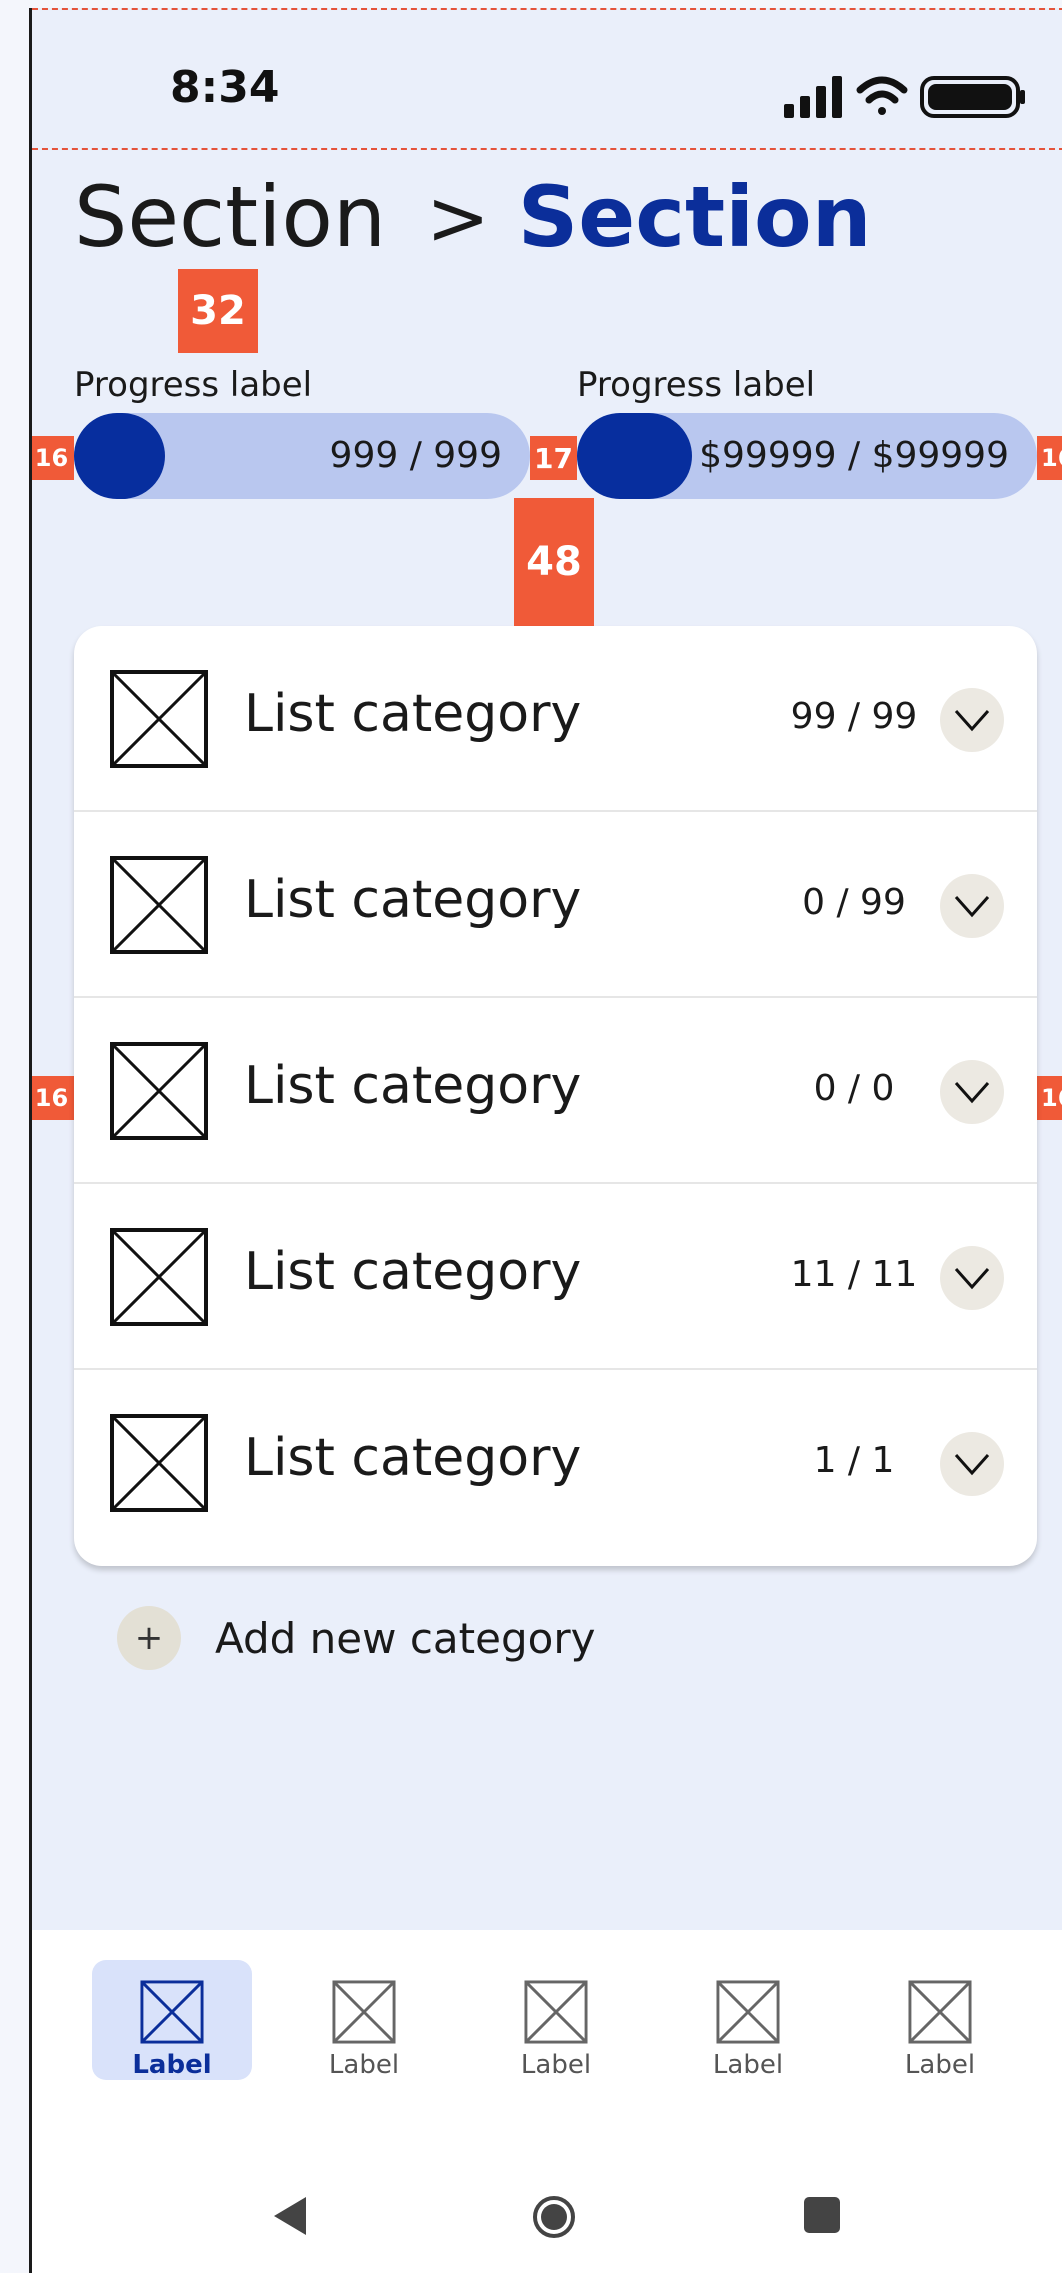 This screenshot has height=2273, width=1062. Describe the element at coordinates (854, 1460) in the screenshot. I see `category-count: 1 / 1` at that location.